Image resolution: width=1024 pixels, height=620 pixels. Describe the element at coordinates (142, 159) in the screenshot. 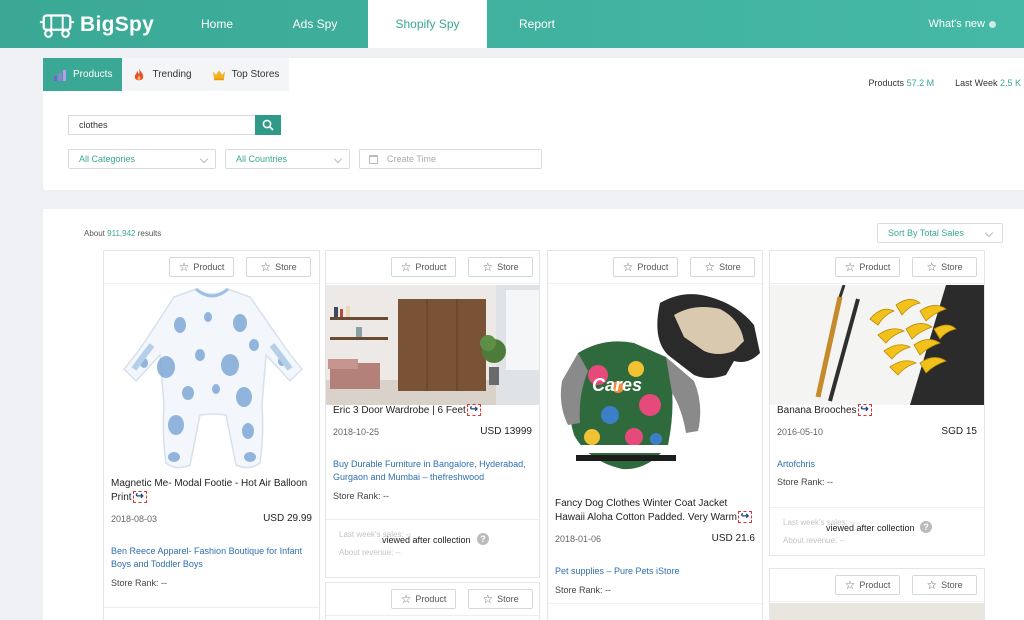

I see `category-select: All Categories` at that location.